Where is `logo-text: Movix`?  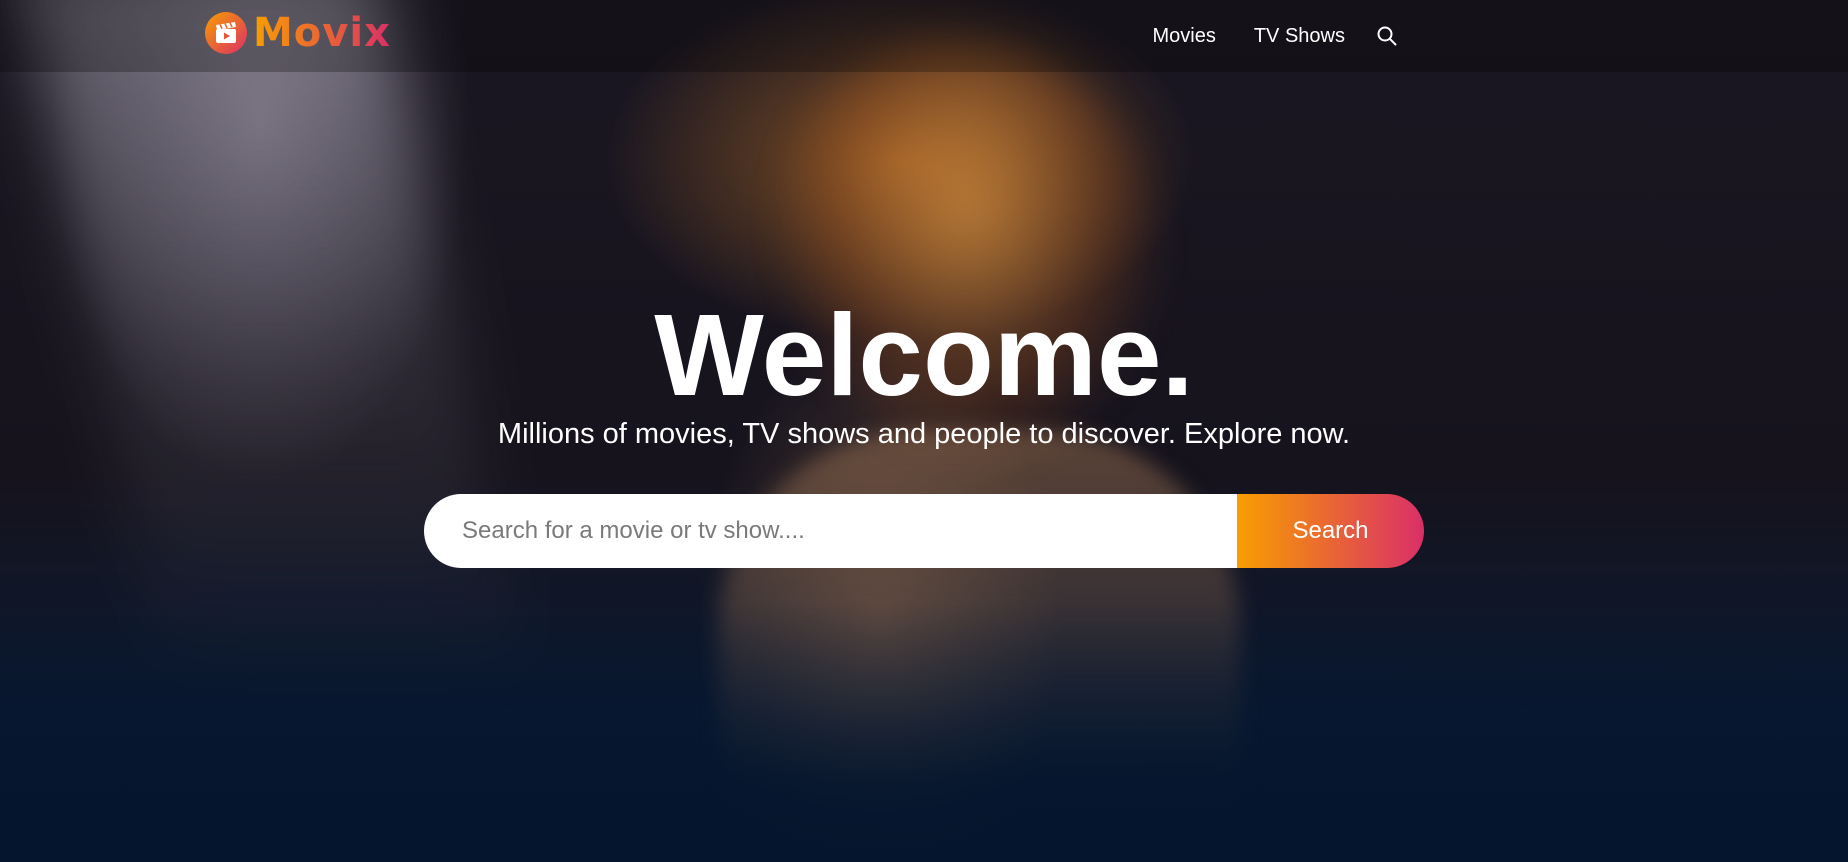
logo-text: Movix is located at coordinates (322, 33).